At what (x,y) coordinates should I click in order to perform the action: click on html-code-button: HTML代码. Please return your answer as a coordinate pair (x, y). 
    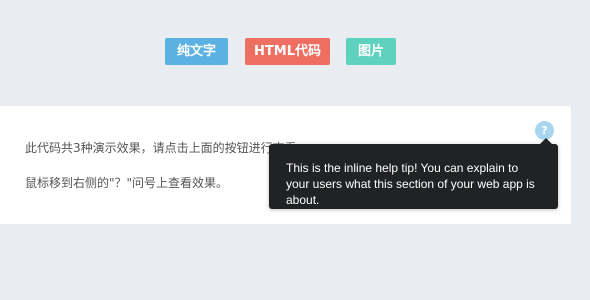
    Looking at the image, I should click on (287, 51).